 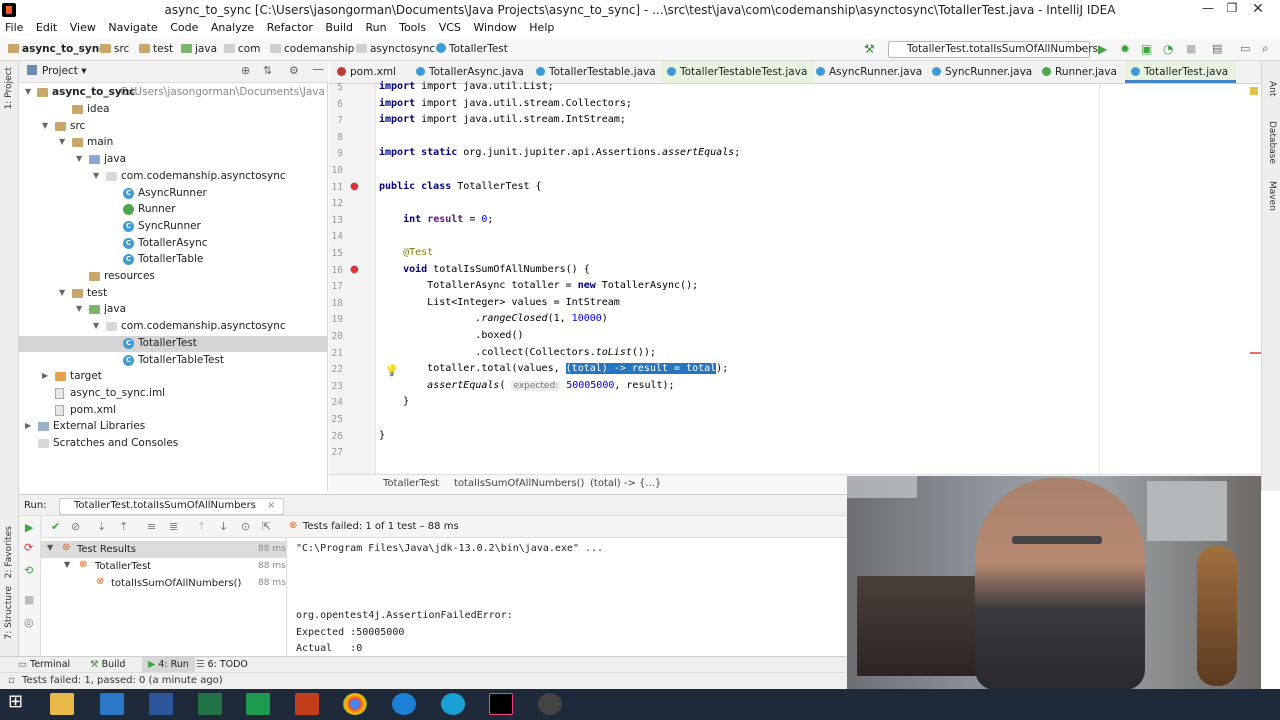 I want to click on menu-window: Window, so click(x=494, y=27).